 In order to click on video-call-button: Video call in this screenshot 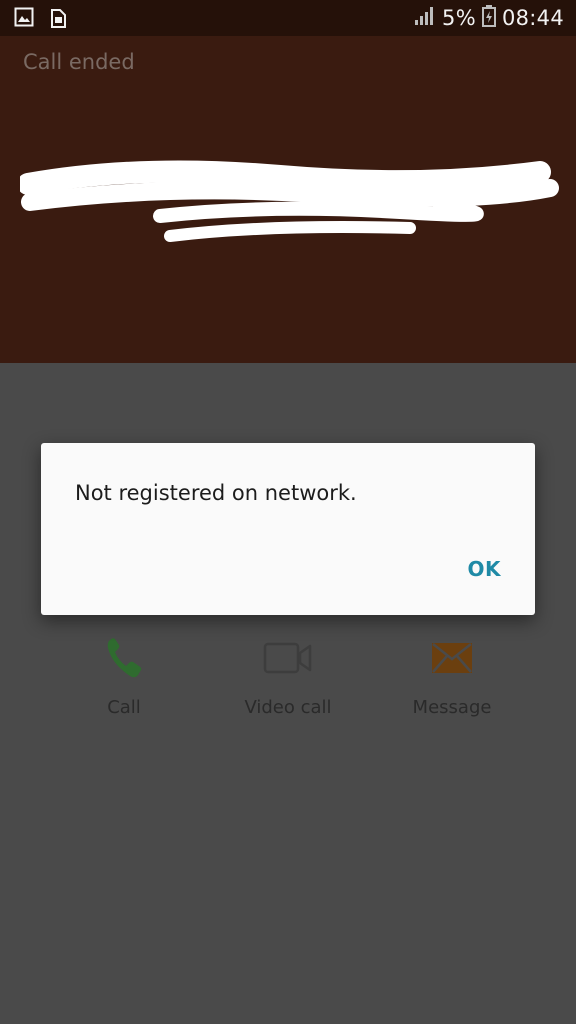, I will do `click(288, 675)`.